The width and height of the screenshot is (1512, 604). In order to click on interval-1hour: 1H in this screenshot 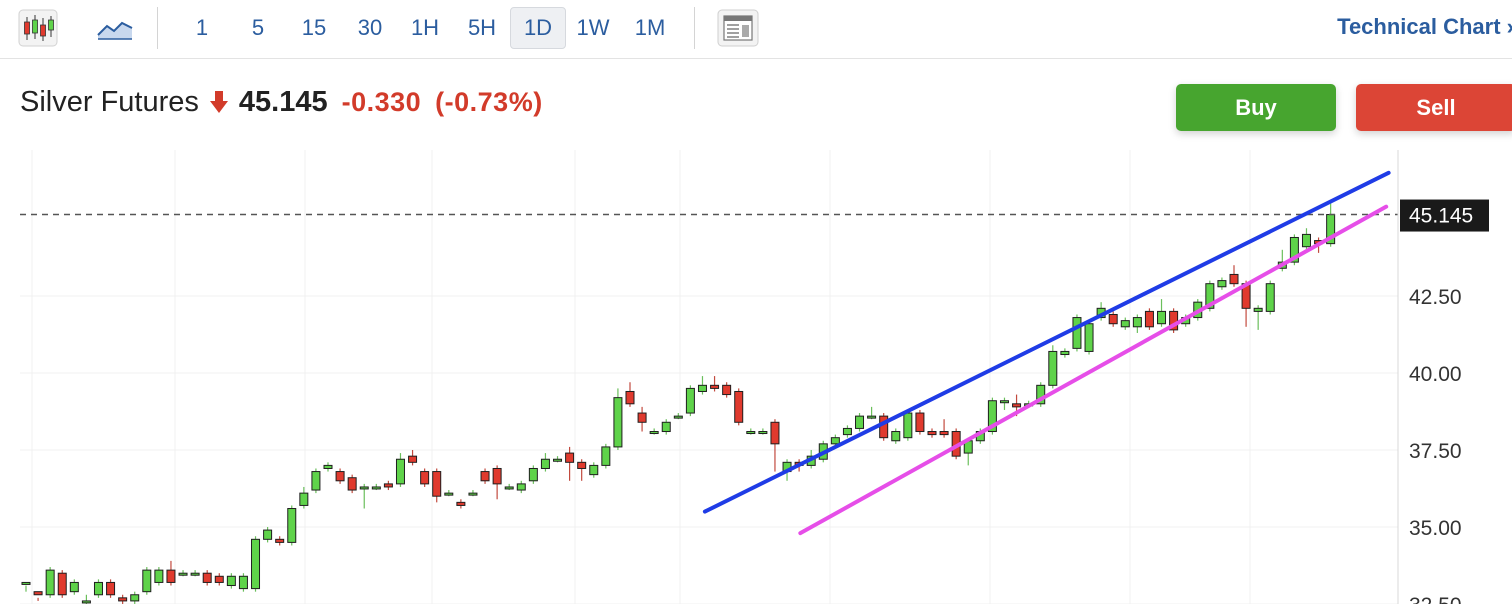, I will do `click(425, 28)`.